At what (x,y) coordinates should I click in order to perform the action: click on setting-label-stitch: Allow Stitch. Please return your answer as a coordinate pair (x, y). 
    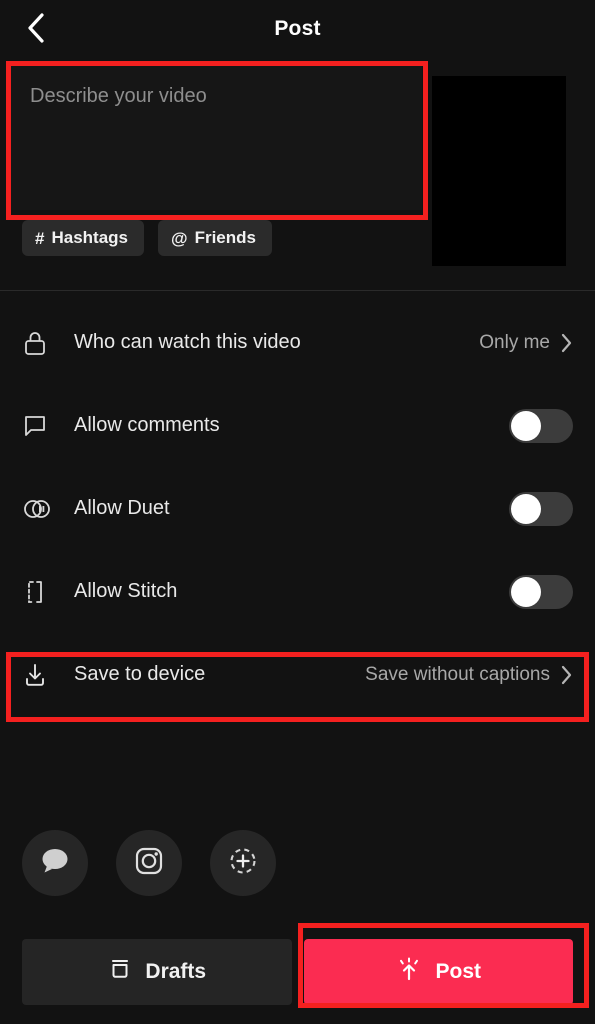
    Looking at the image, I should click on (126, 591).